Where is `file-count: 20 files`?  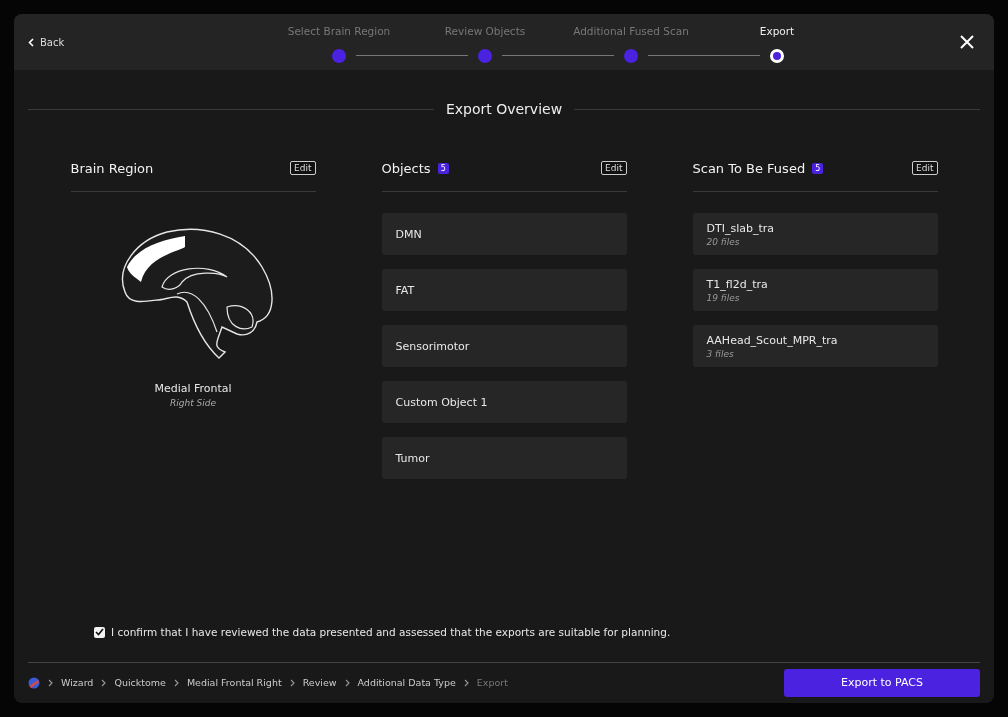
file-count: 20 files is located at coordinates (723, 241).